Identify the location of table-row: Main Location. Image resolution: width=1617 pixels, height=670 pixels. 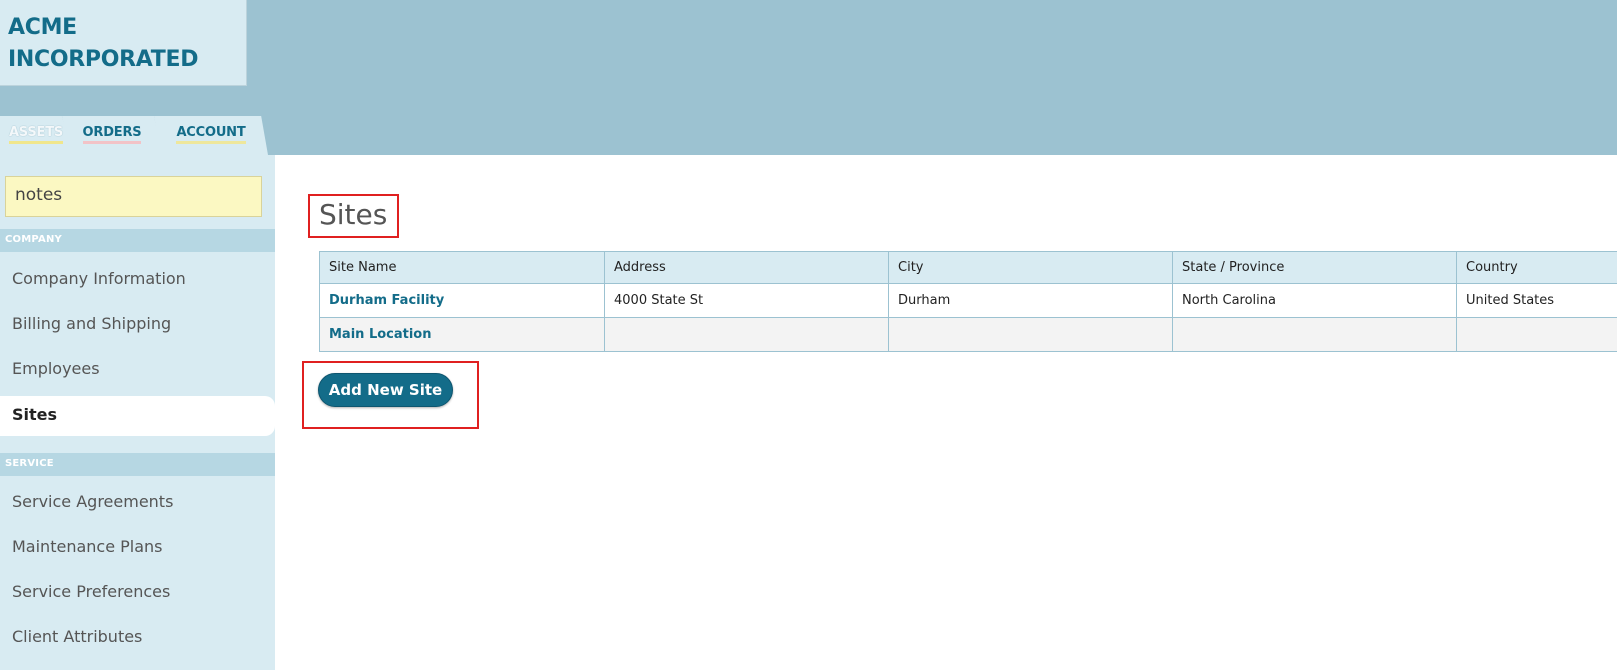
(968, 334).